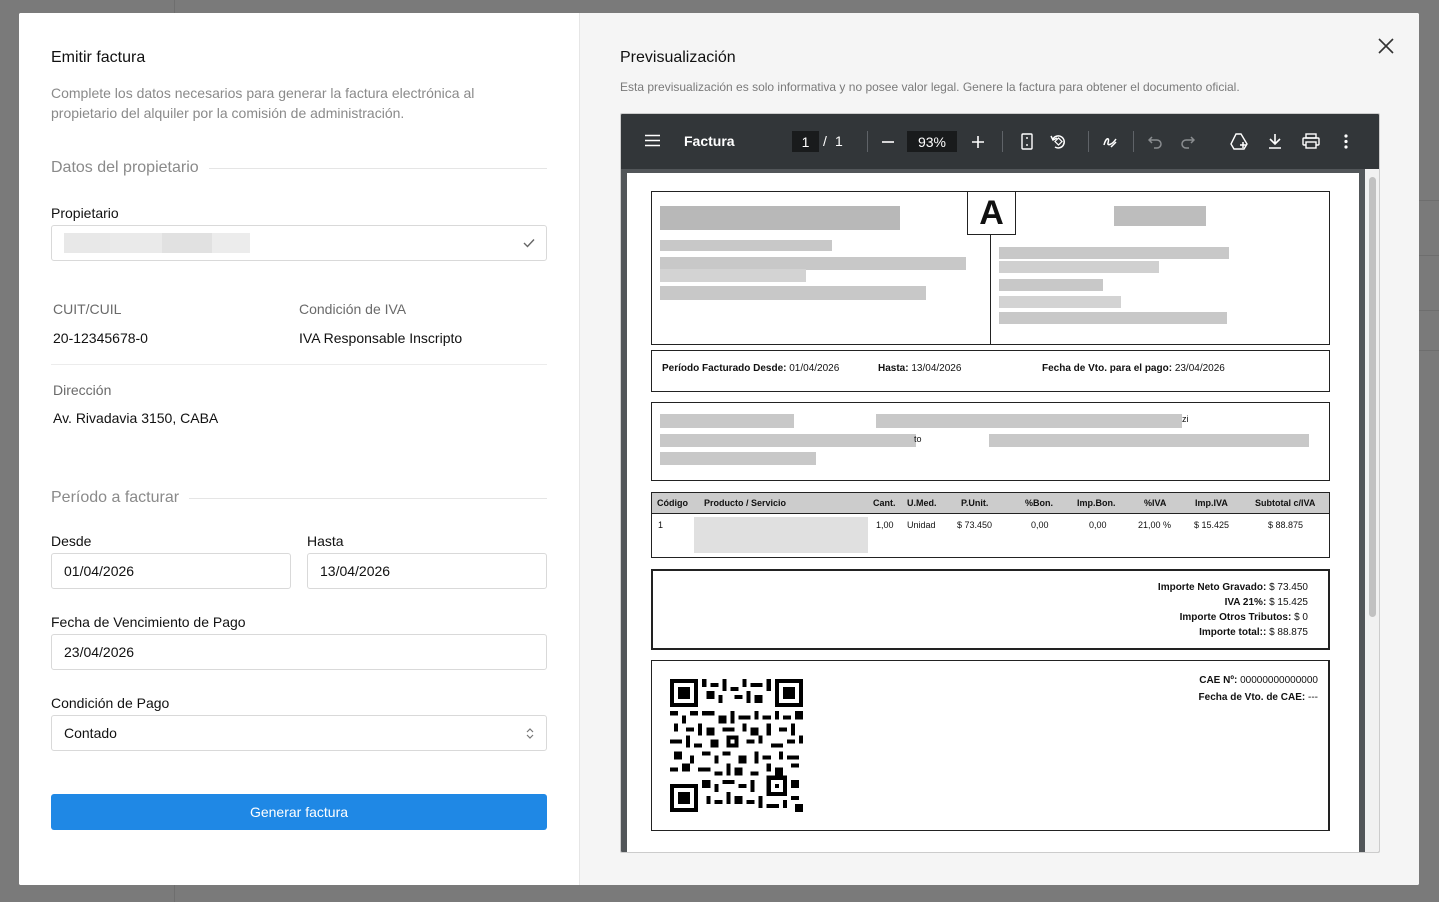 The width and height of the screenshot is (1439, 902). What do you see at coordinates (888, 142) in the screenshot?
I see `zoom-out-icon` at bounding box center [888, 142].